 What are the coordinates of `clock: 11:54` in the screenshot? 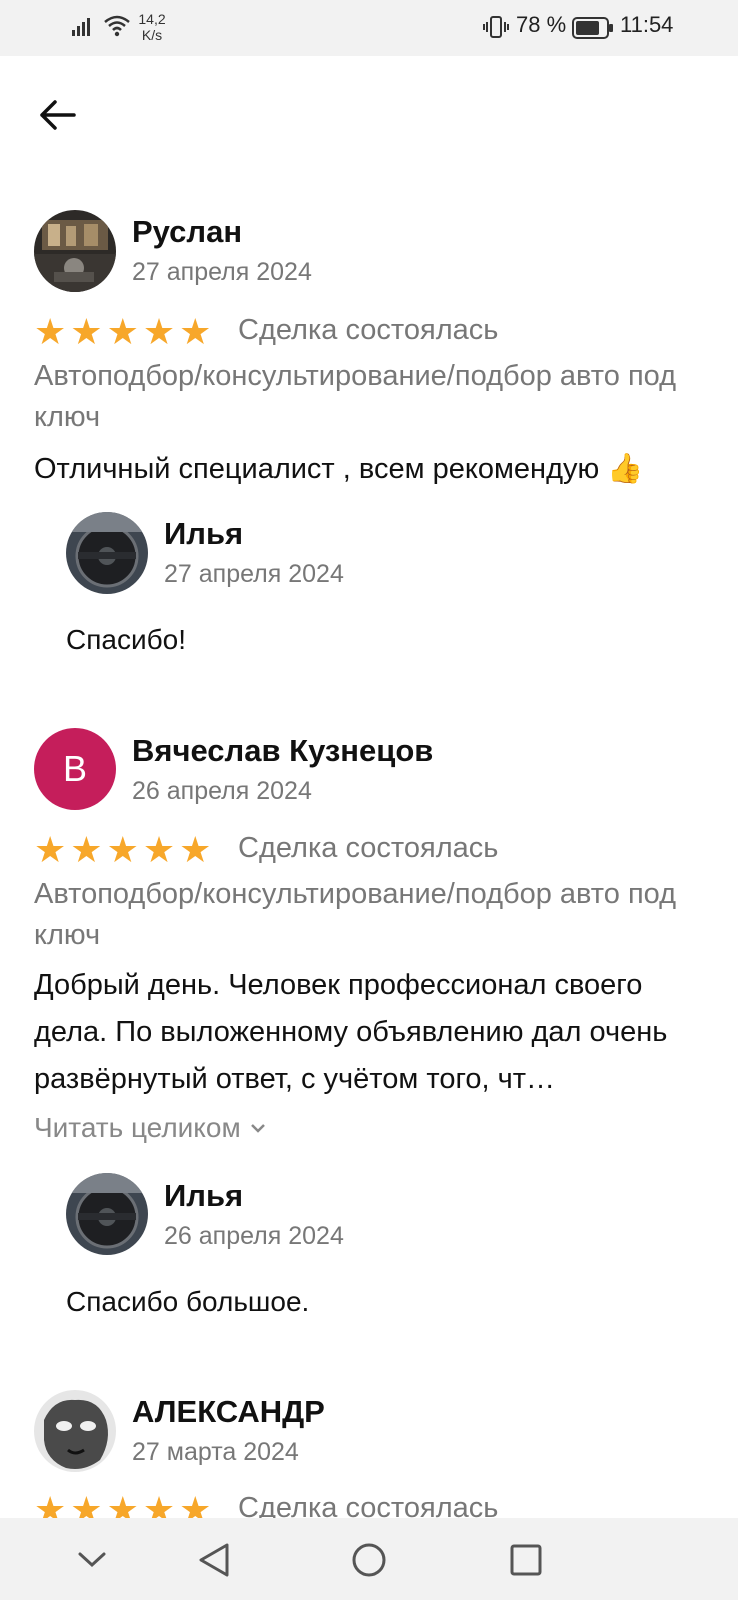 It's located at (647, 24).